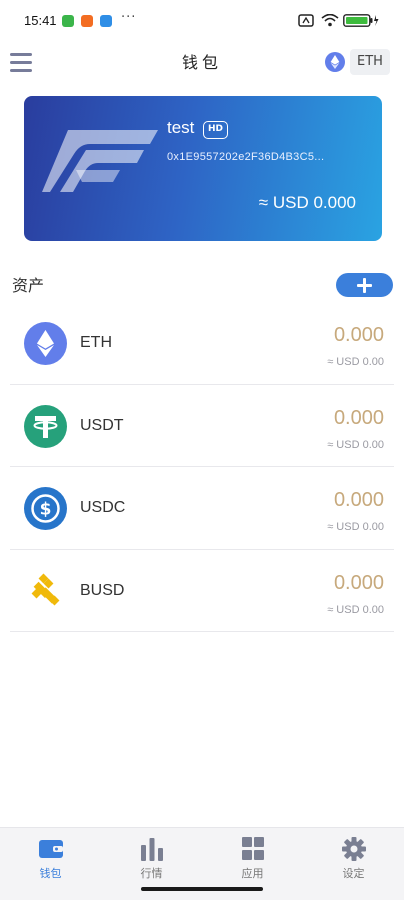 This screenshot has width=404, height=900. Describe the element at coordinates (252, 873) in the screenshot. I see `nav-label: 应用` at that location.